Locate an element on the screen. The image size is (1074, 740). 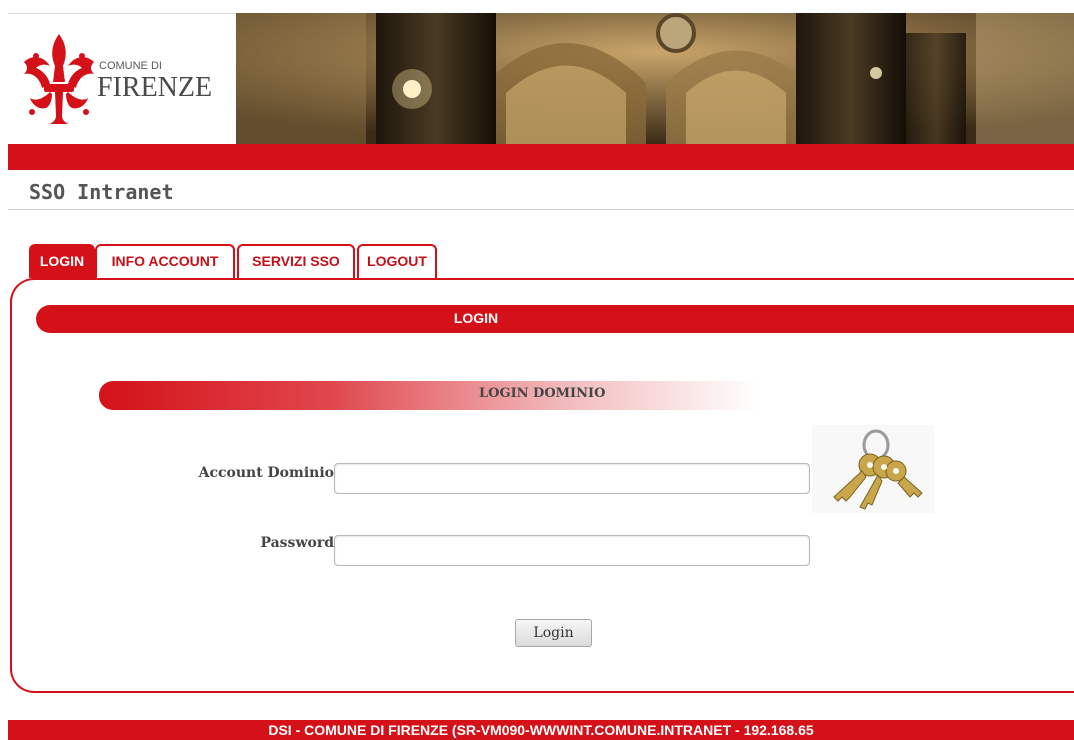
header-red-strip is located at coordinates (541, 157).